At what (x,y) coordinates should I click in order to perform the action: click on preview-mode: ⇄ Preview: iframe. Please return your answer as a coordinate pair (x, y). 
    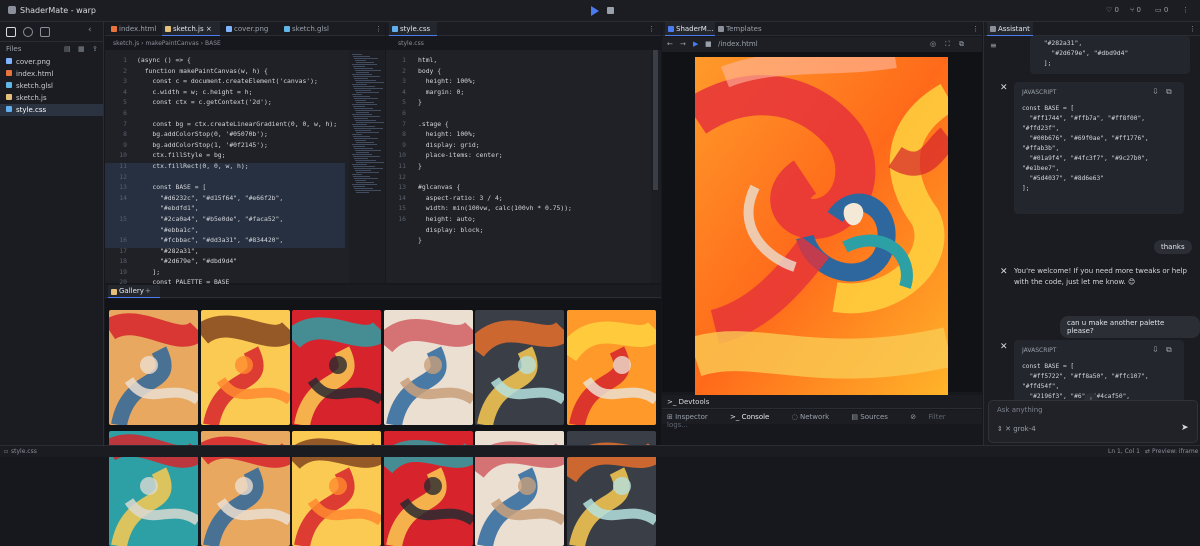
    Looking at the image, I should click on (1172, 451).